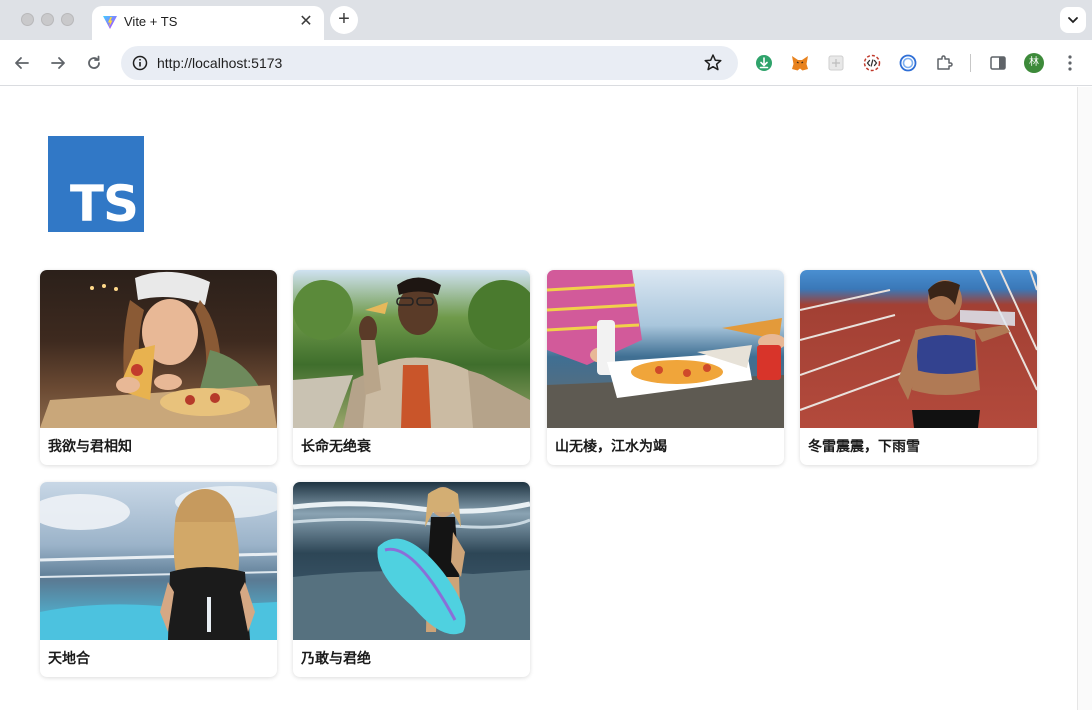  I want to click on arrow-left-icon, so click(22, 63).